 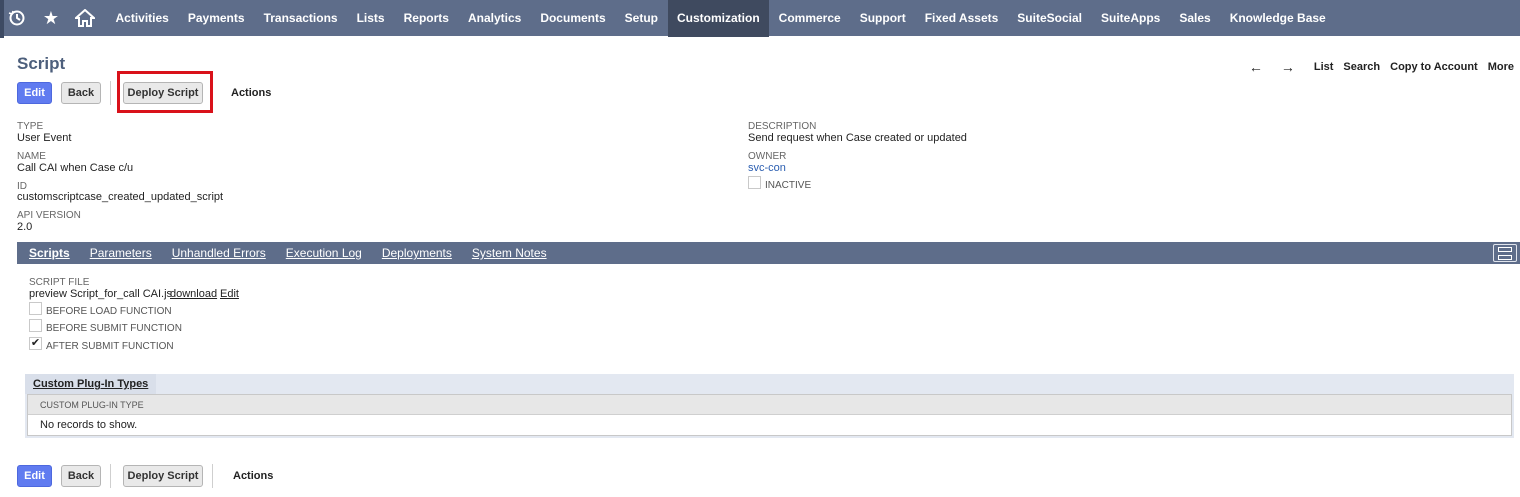 What do you see at coordinates (1256, 67) in the screenshot?
I see `previous-record-arrow-icon: ←` at bounding box center [1256, 67].